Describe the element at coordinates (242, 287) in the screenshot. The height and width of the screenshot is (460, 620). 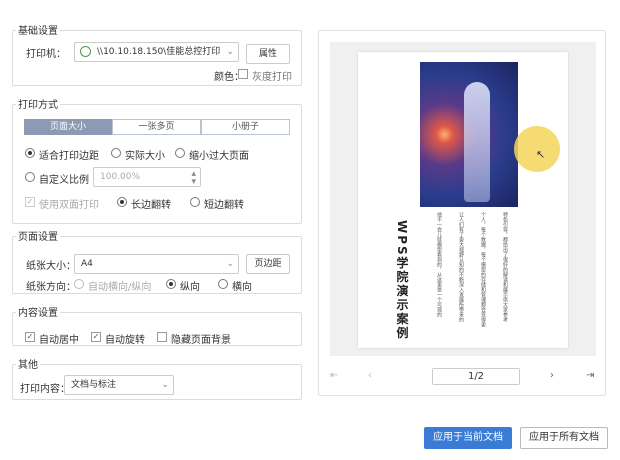
I see `landscape-label: 横向` at that location.